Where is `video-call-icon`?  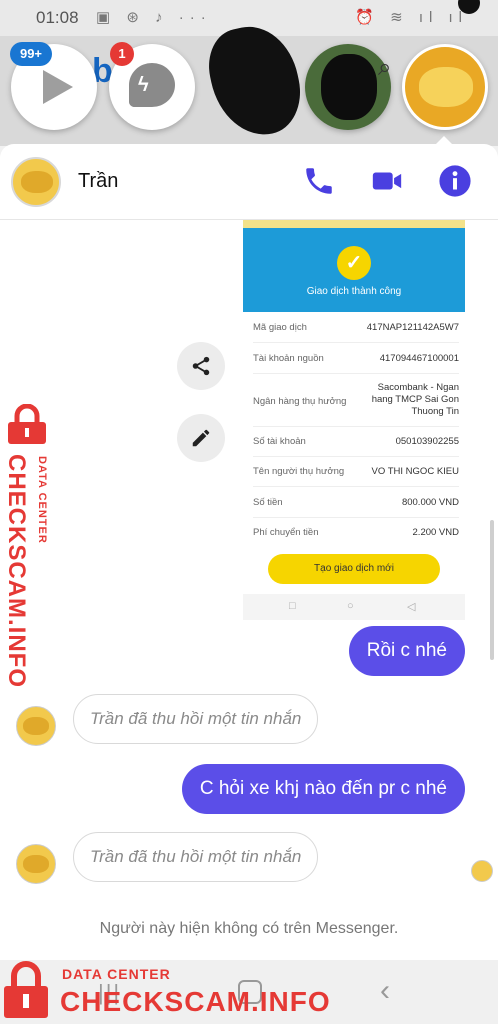 video-call-icon is located at coordinates (387, 181).